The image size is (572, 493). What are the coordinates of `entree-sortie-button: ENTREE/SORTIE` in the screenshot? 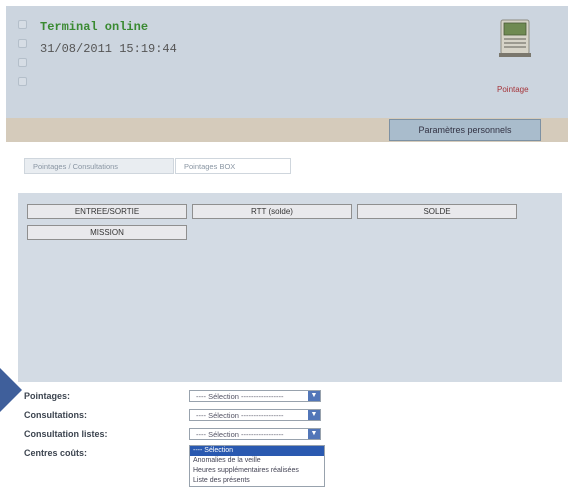 It's located at (107, 211).